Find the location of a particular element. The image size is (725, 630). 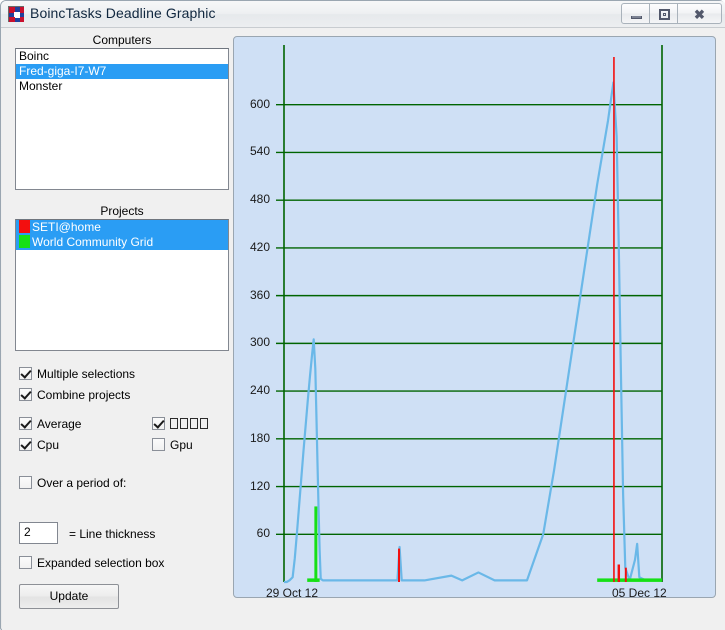

checkbox-label: Average is located at coordinates (59, 424).